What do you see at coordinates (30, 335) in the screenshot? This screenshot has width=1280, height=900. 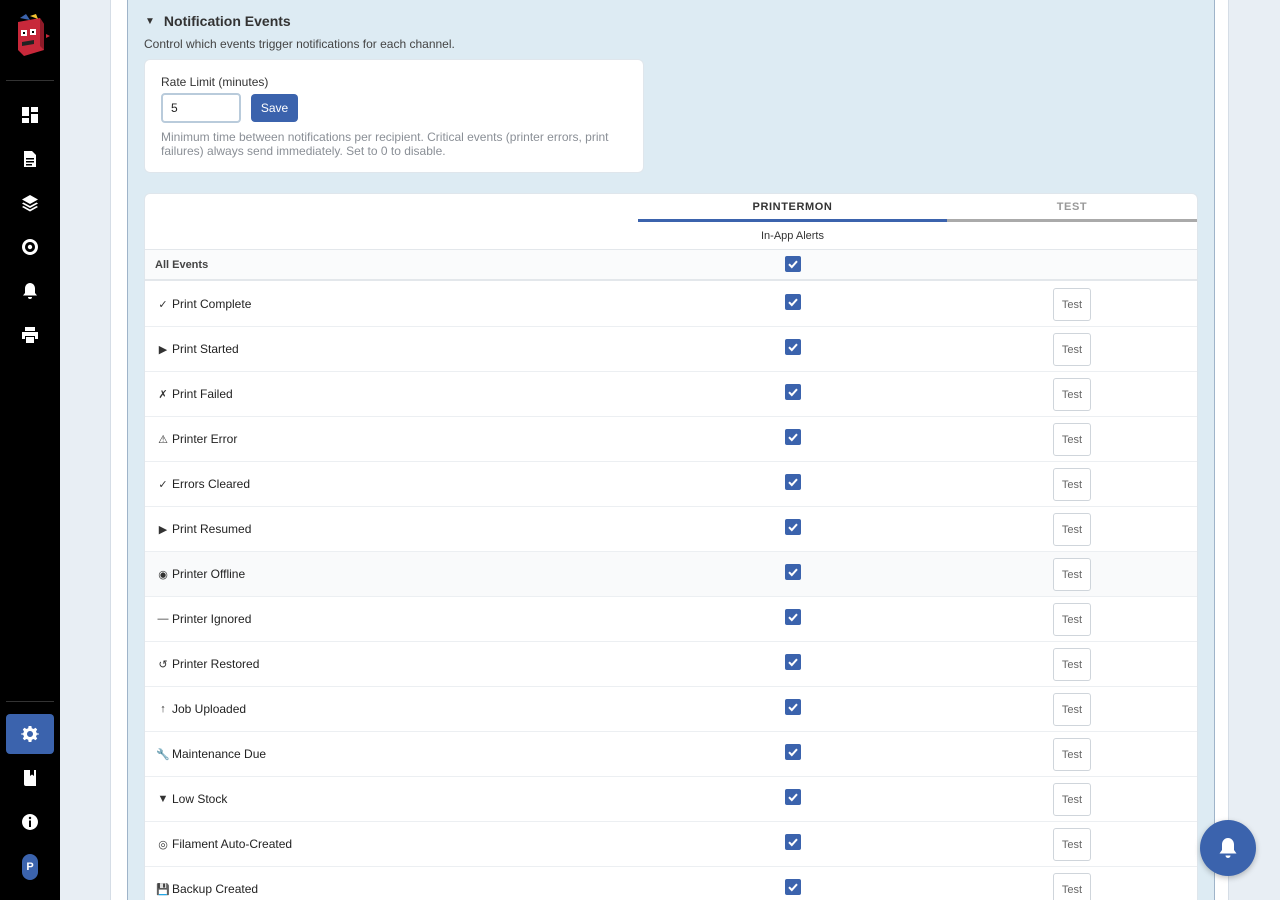 I see `nav-printers` at bounding box center [30, 335].